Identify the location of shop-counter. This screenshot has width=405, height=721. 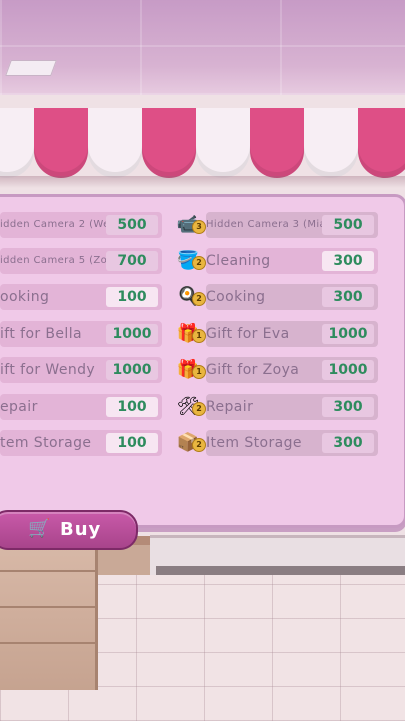
(49, 615).